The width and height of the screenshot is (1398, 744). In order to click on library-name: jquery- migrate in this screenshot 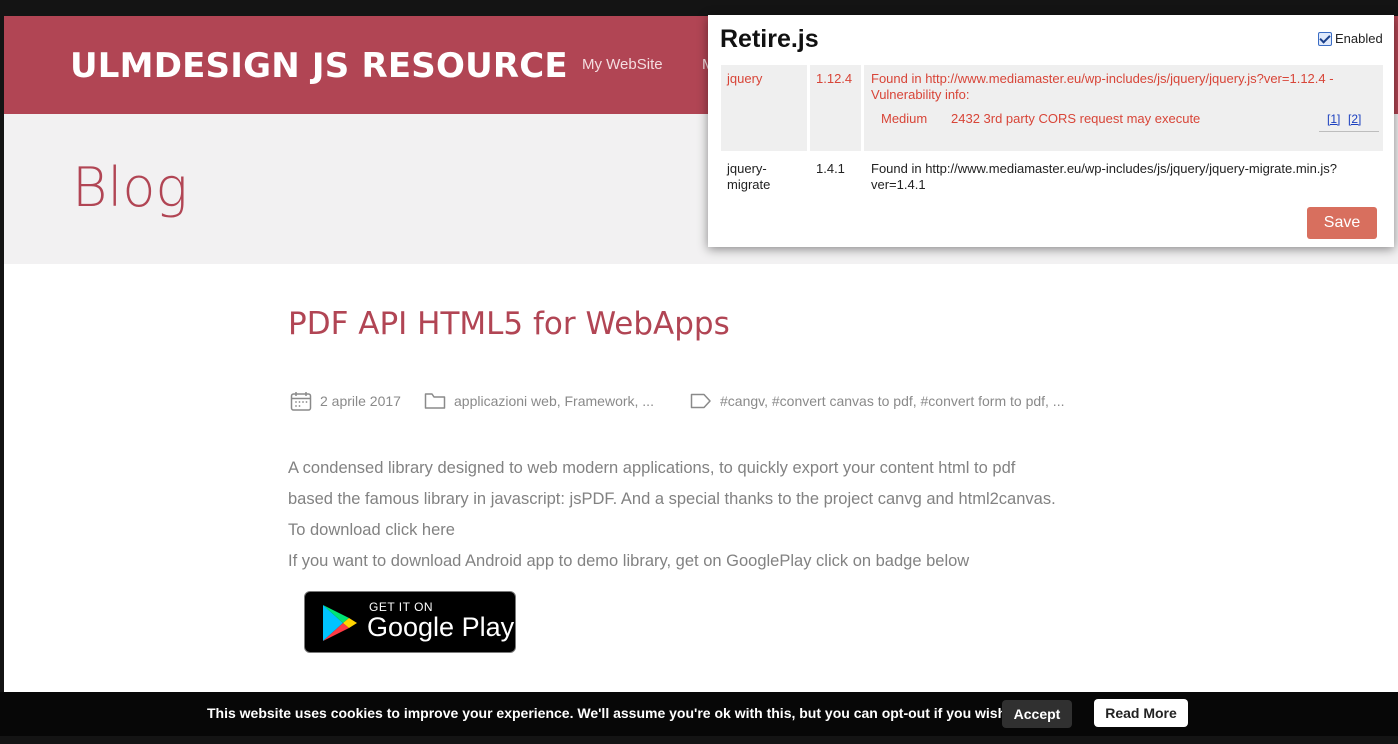, I will do `click(749, 176)`.